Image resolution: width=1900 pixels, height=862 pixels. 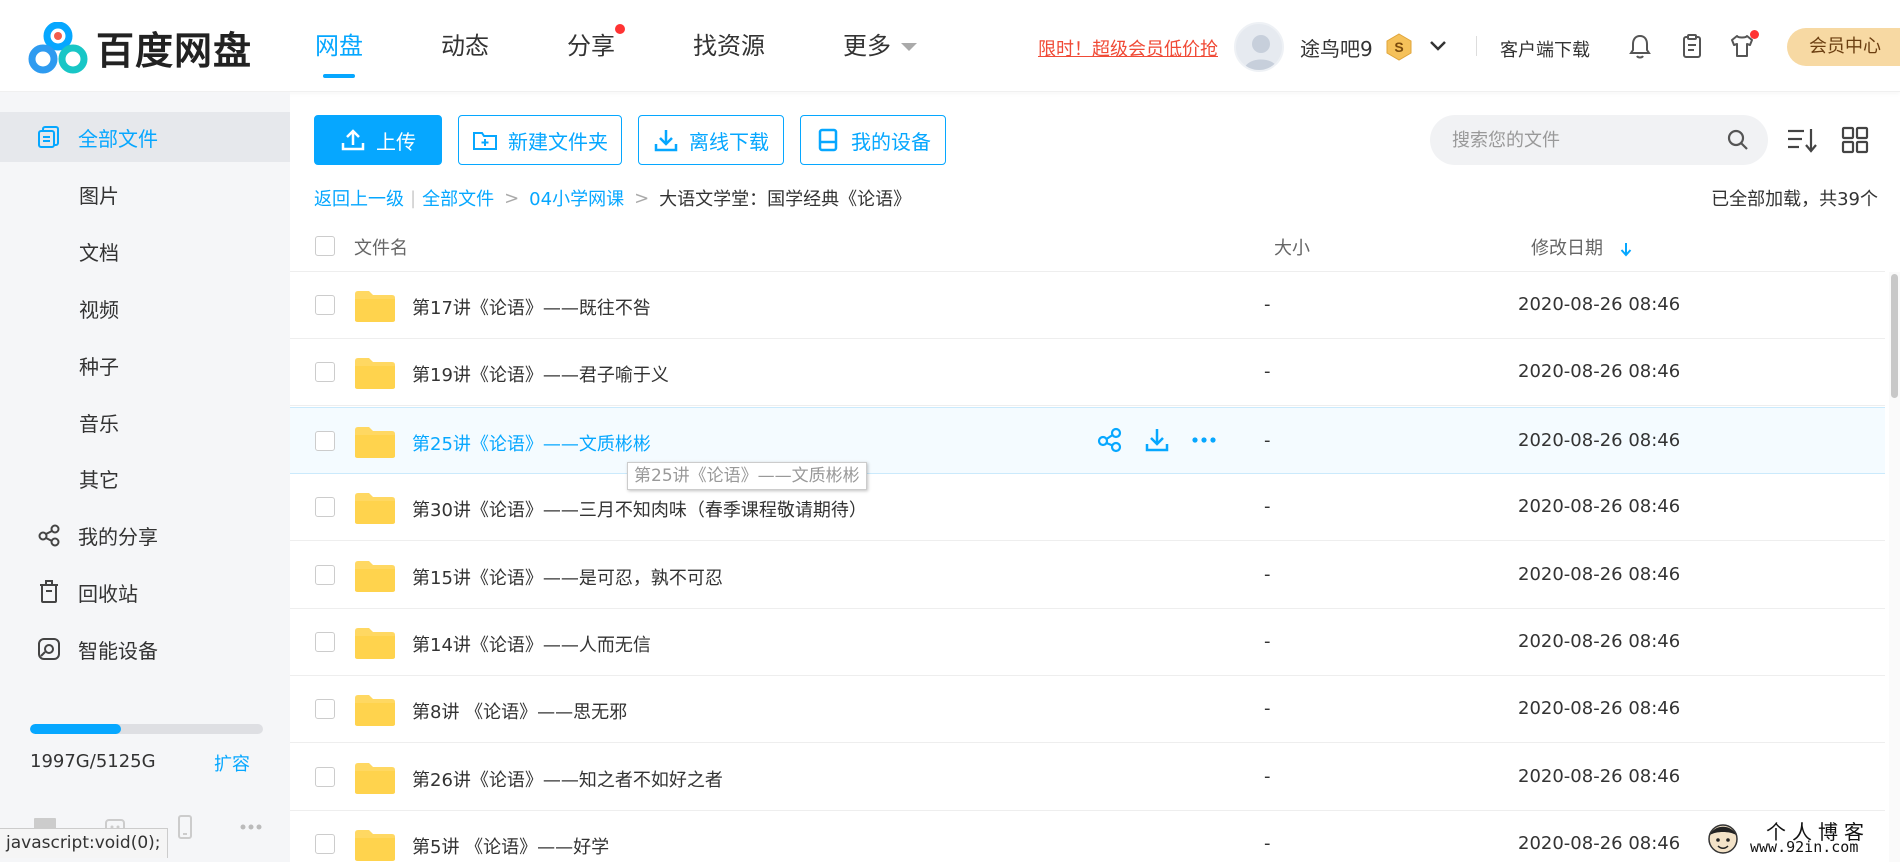 What do you see at coordinates (145, 194) in the screenshot?
I see `sidebar-item-images: 图片` at bounding box center [145, 194].